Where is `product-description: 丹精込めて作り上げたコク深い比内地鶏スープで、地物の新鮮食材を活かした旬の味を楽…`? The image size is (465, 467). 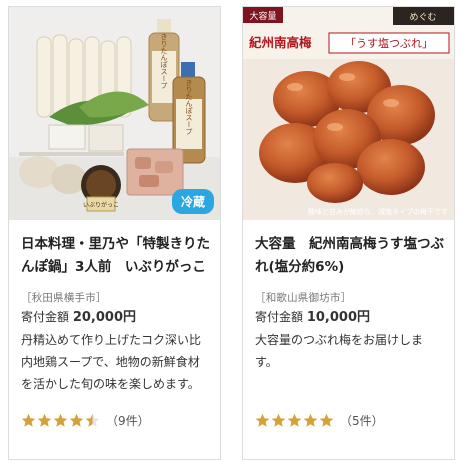 product-description: 丹精込めて作り上げたコク深い比内地鶏スープで、地物の新鮮食材を活かした旬の味を楽… is located at coordinates (111, 362).